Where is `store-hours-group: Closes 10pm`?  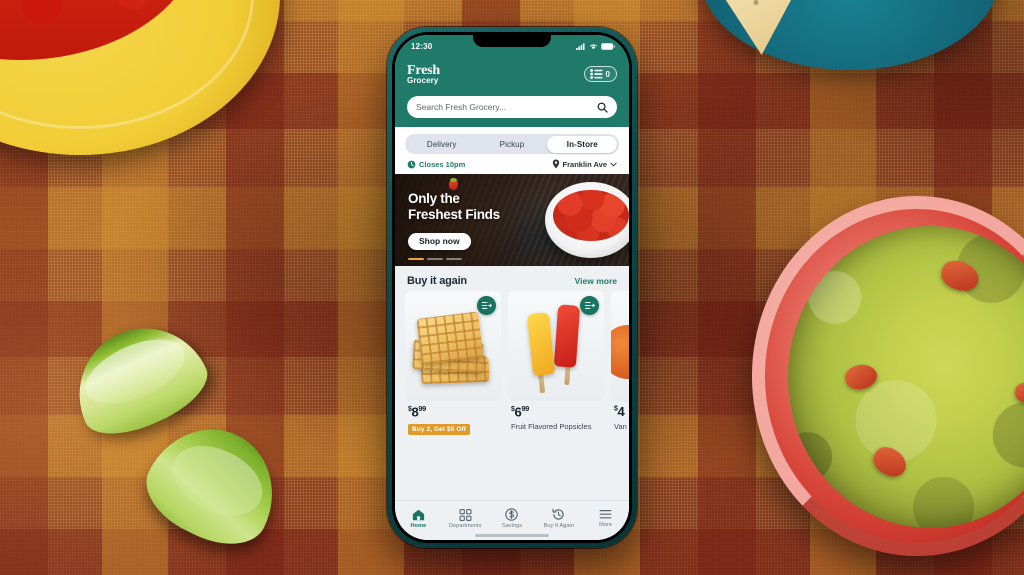 store-hours-group: Closes 10pm is located at coordinates (436, 164).